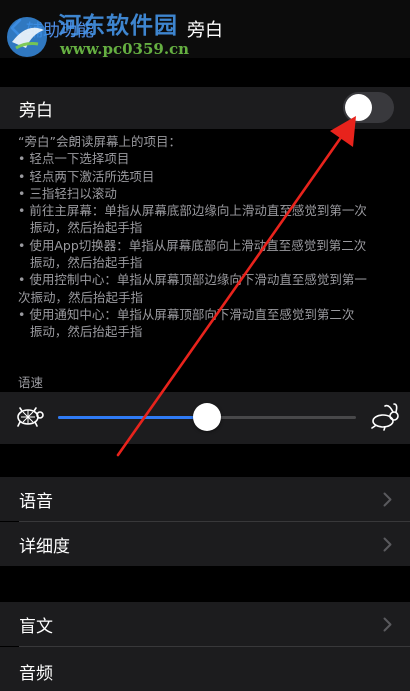 The height and width of the screenshot is (691, 410). I want to click on description-line: 次振动，然后抬起手指, so click(81, 297).